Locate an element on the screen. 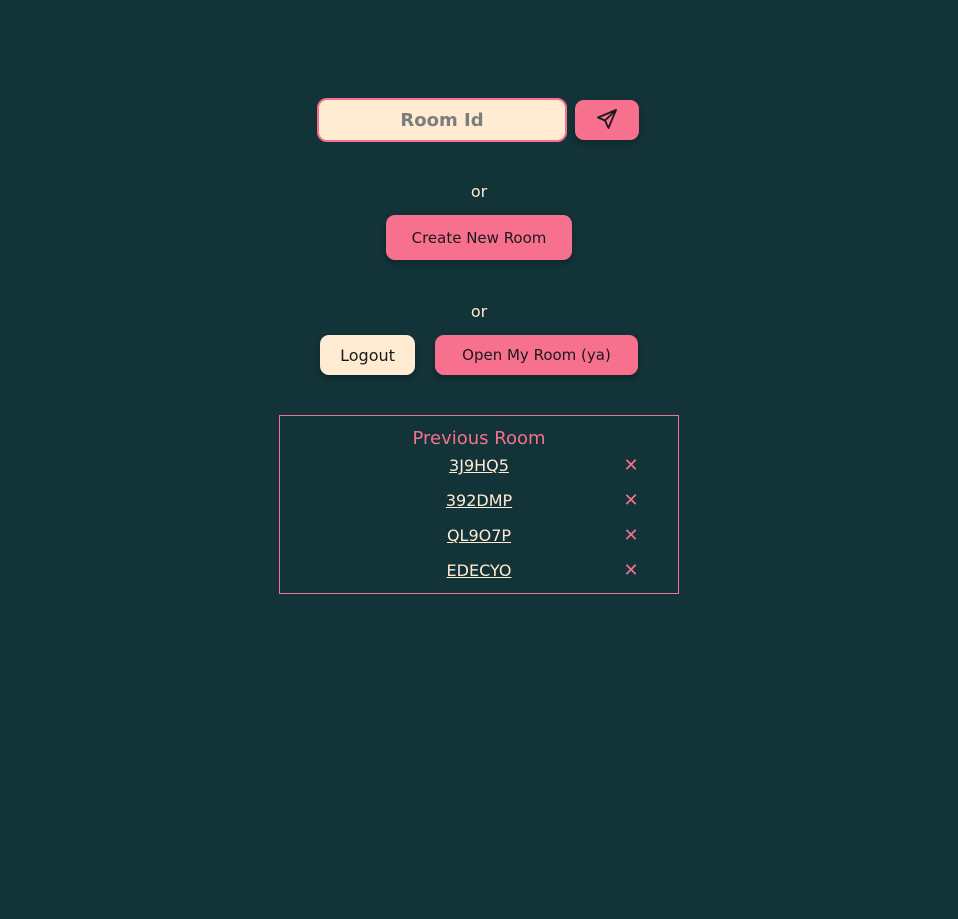 This screenshot has width=958, height=919. paper-plane-icon is located at coordinates (607, 120).